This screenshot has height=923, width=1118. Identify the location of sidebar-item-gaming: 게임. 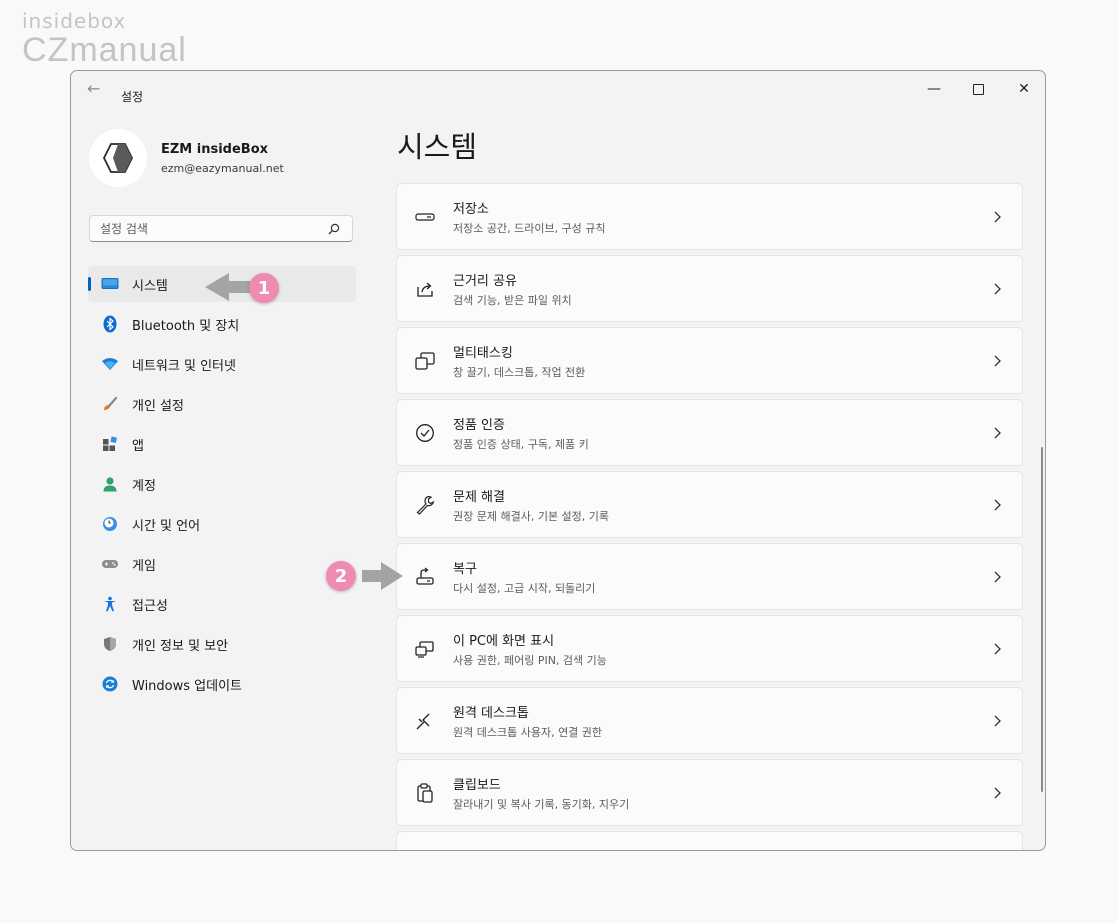
(222, 564).